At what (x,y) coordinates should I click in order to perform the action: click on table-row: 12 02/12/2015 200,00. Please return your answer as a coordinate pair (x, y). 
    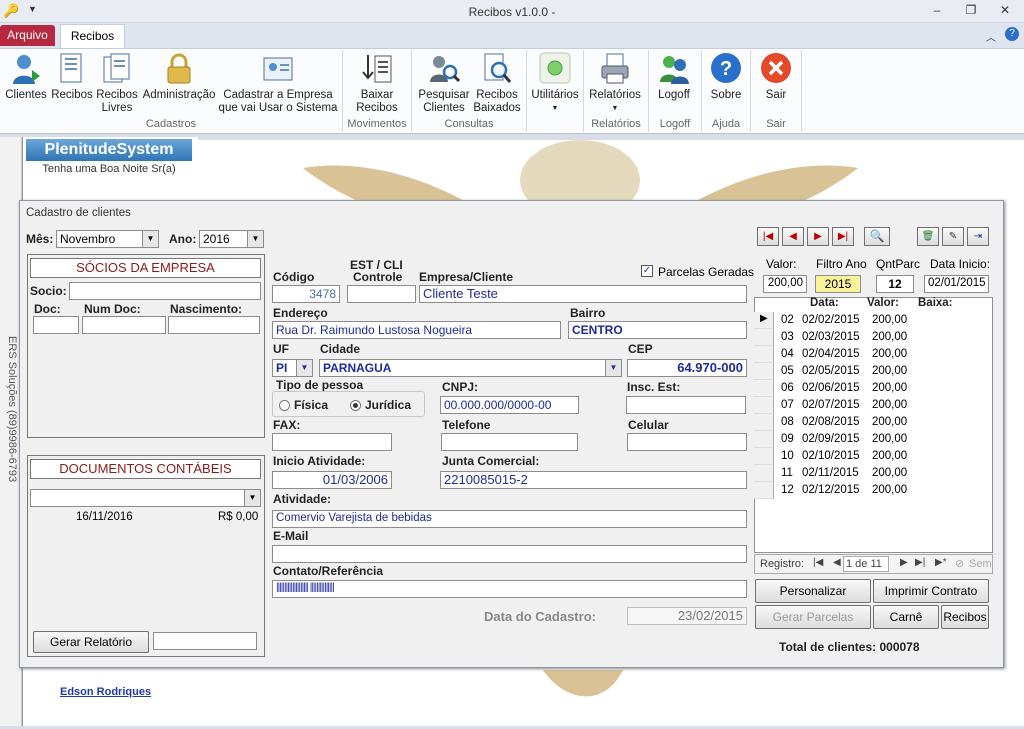
    Looking at the image, I should click on (873, 490).